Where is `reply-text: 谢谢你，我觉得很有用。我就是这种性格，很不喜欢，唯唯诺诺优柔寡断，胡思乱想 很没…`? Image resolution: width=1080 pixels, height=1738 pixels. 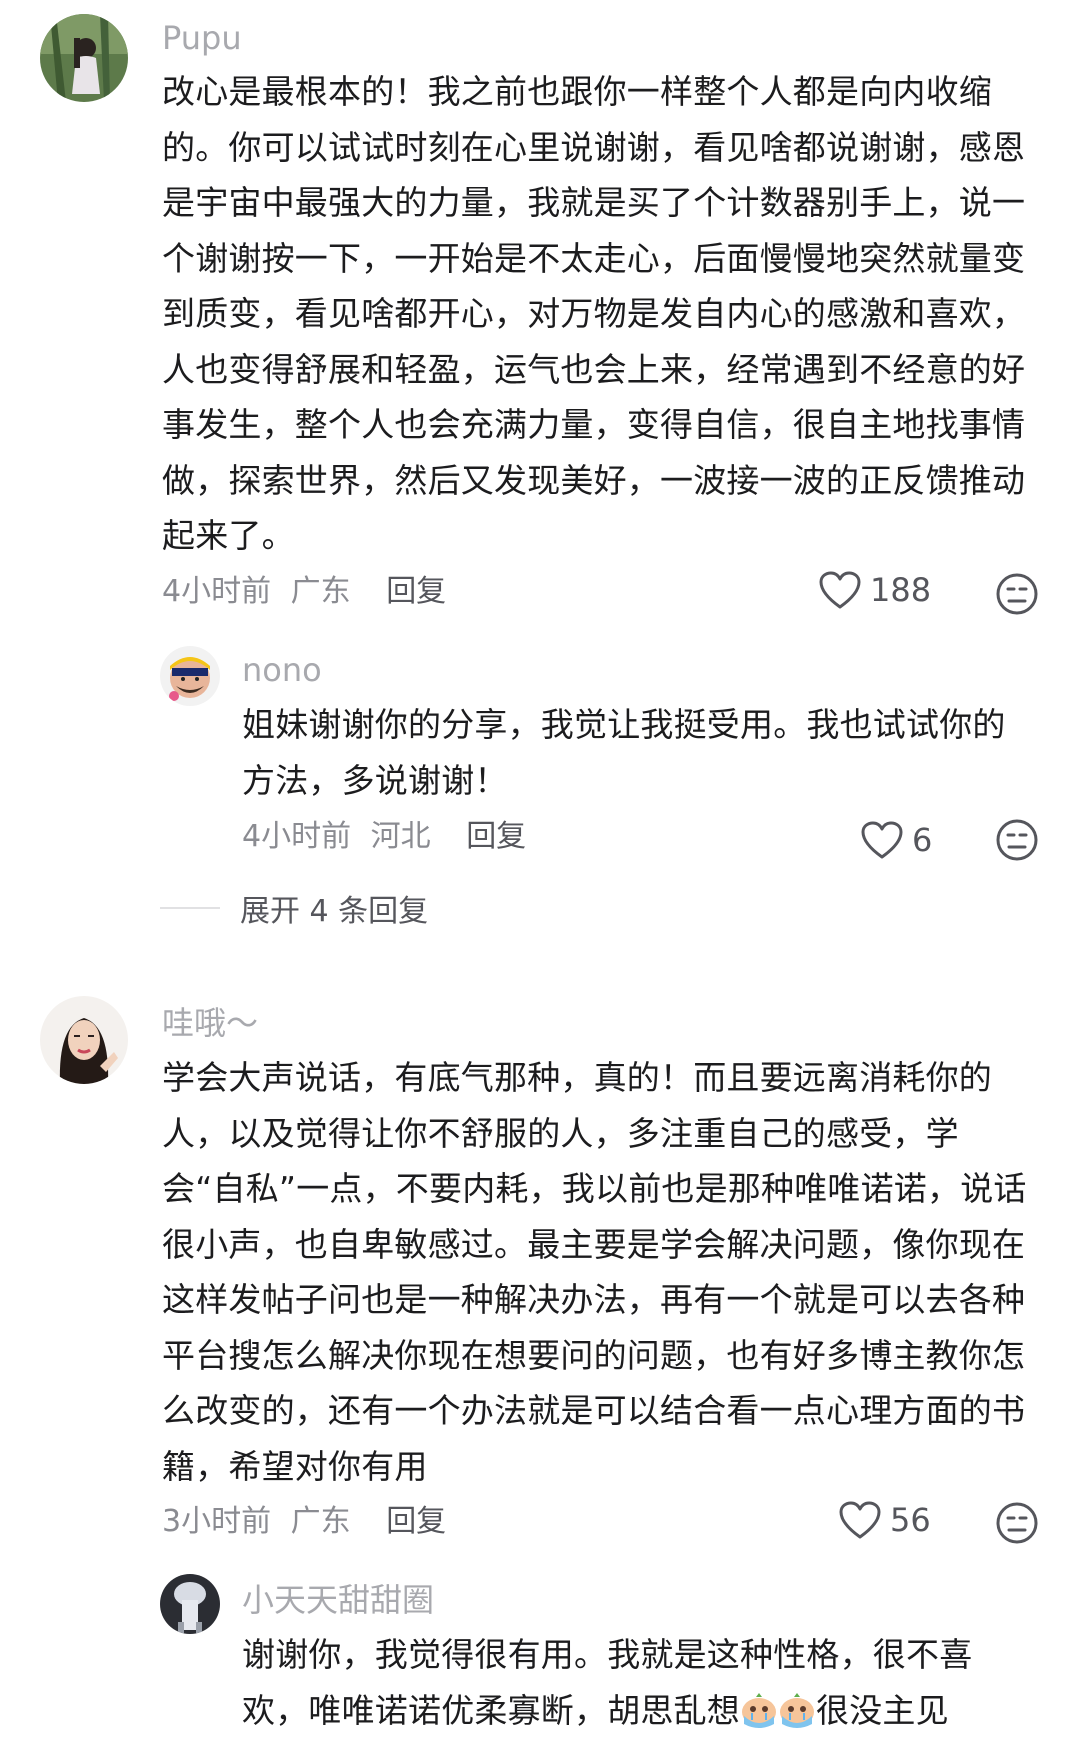 reply-text: 谢谢你，我觉得很有用。我就是这种性格，很不喜欢，唯唯诺诺优柔寡断，胡思乱想 很没… is located at coordinates (637, 1682).